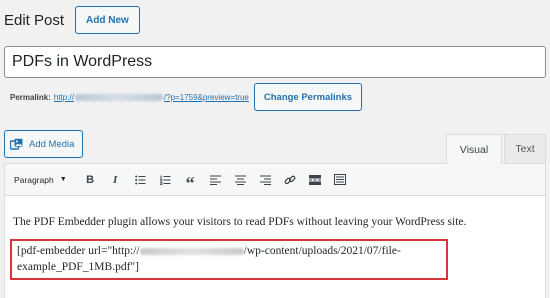 Image resolution: width=550 pixels, height=298 pixels. I want to click on permalink-link: http:// /?p=1759&preview=true, so click(151, 97).